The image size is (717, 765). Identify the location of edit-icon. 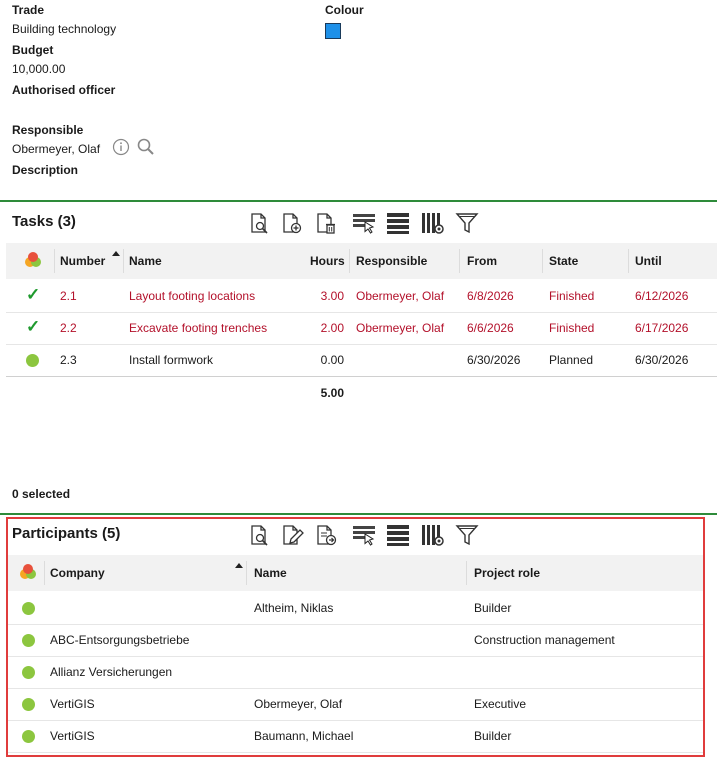
(292, 535).